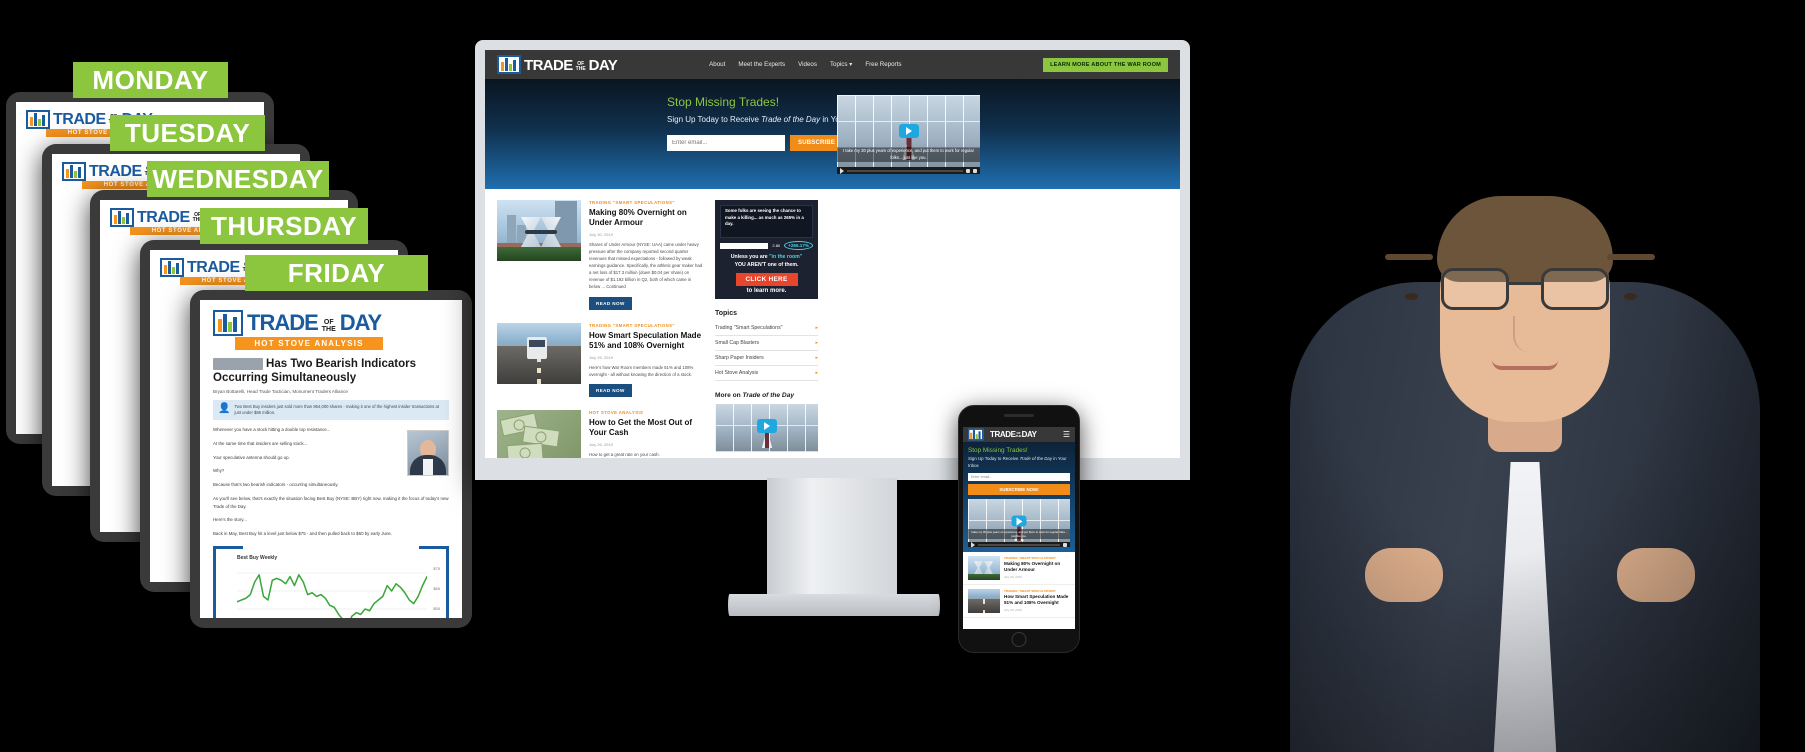 This screenshot has height=752, width=1805. Describe the element at coordinates (257, 557) in the screenshot. I see `chart-title: Best Buy Weekly` at that location.